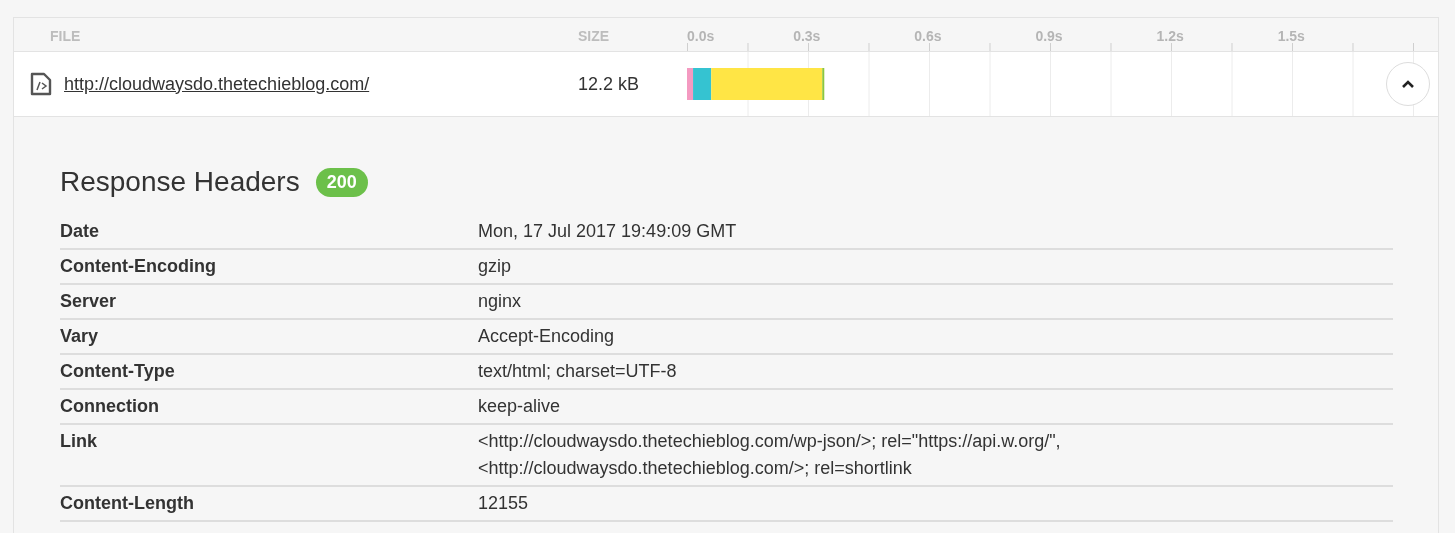  I want to click on request-url-link: http://cloudwaysdo.thetechieblog.com/, so click(217, 84).